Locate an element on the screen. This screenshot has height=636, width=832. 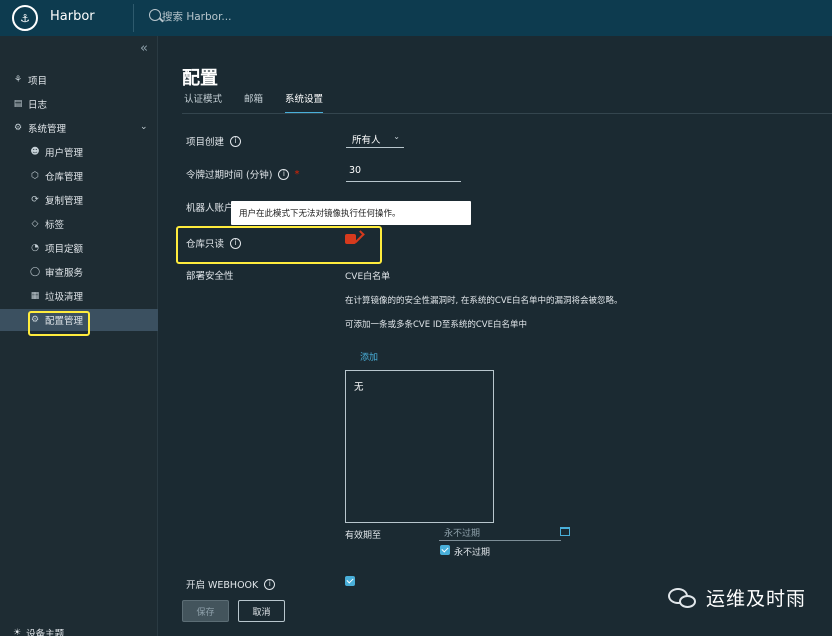
sidebar-item-label: 项目 is located at coordinates (38, 81).